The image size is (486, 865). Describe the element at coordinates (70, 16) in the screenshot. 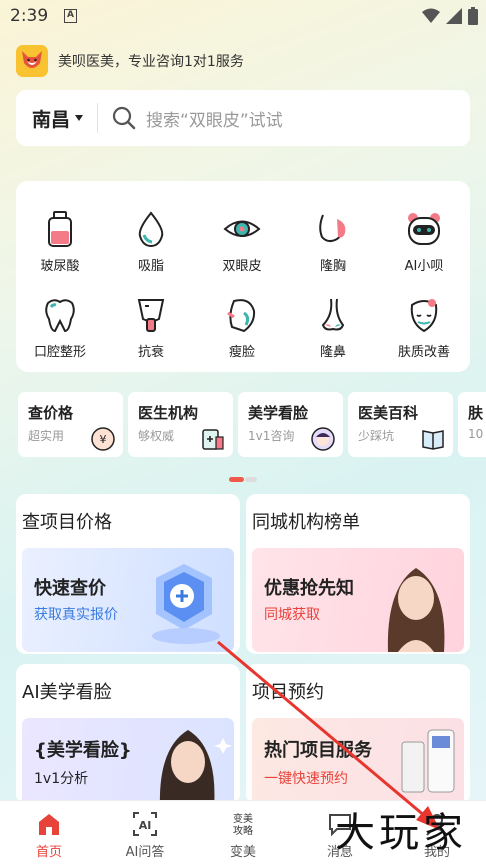

I see `notification-badge-icon: A` at that location.